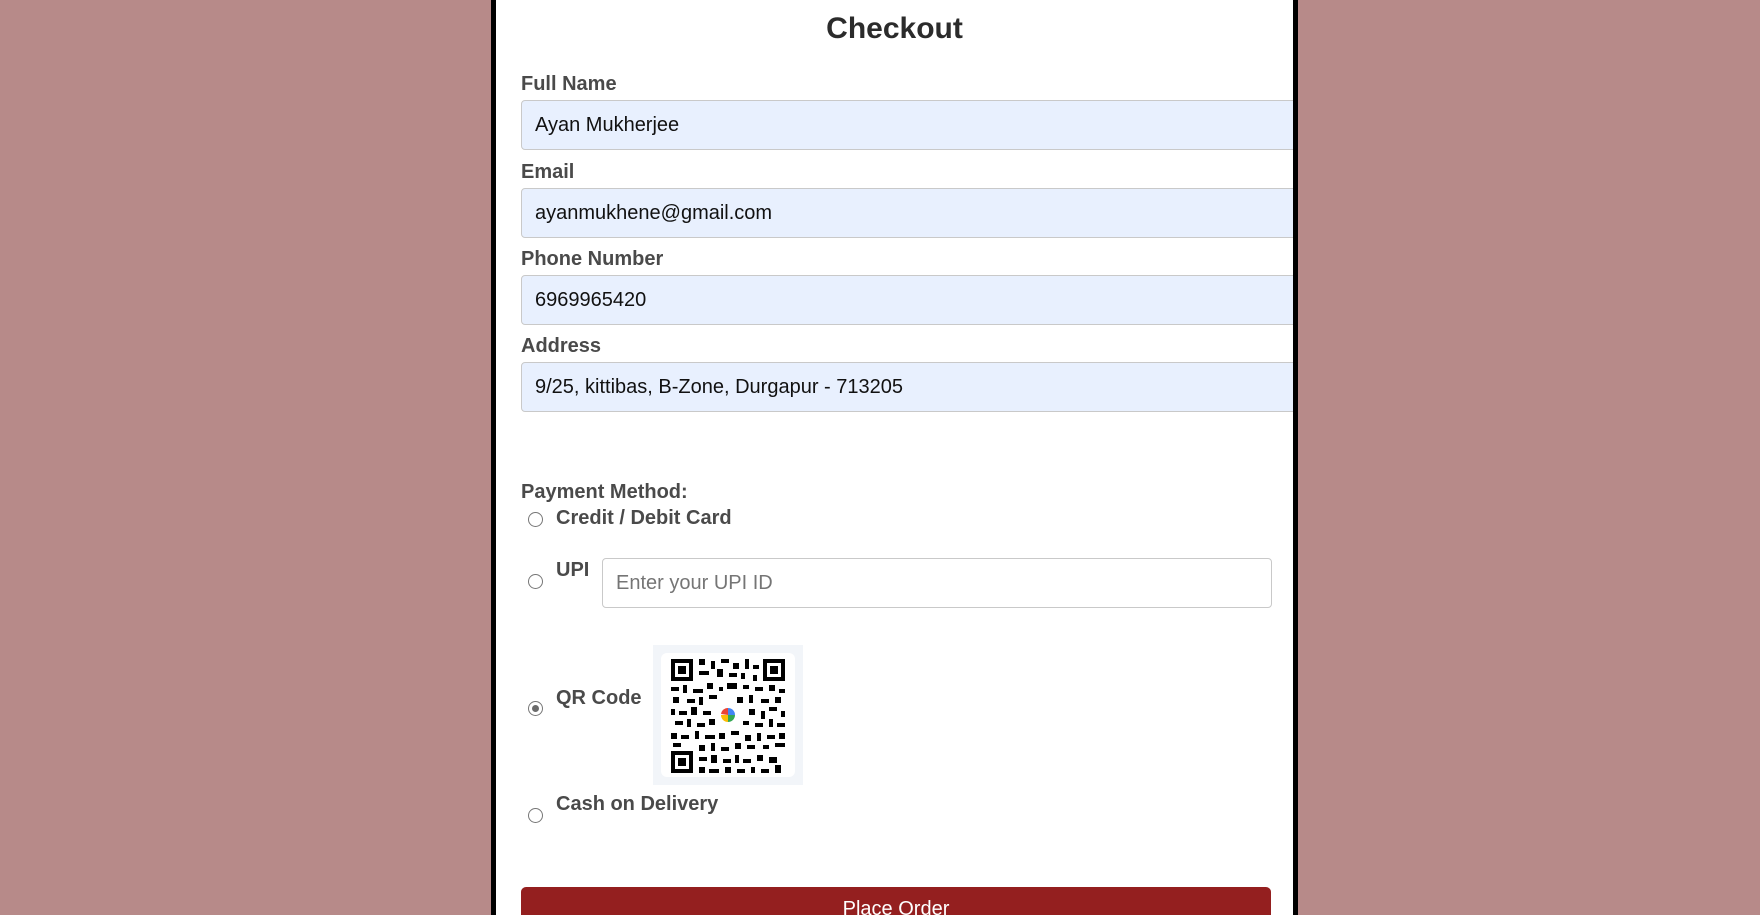 The image size is (1760, 915). I want to click on email-label: Email, so click(548, 172).